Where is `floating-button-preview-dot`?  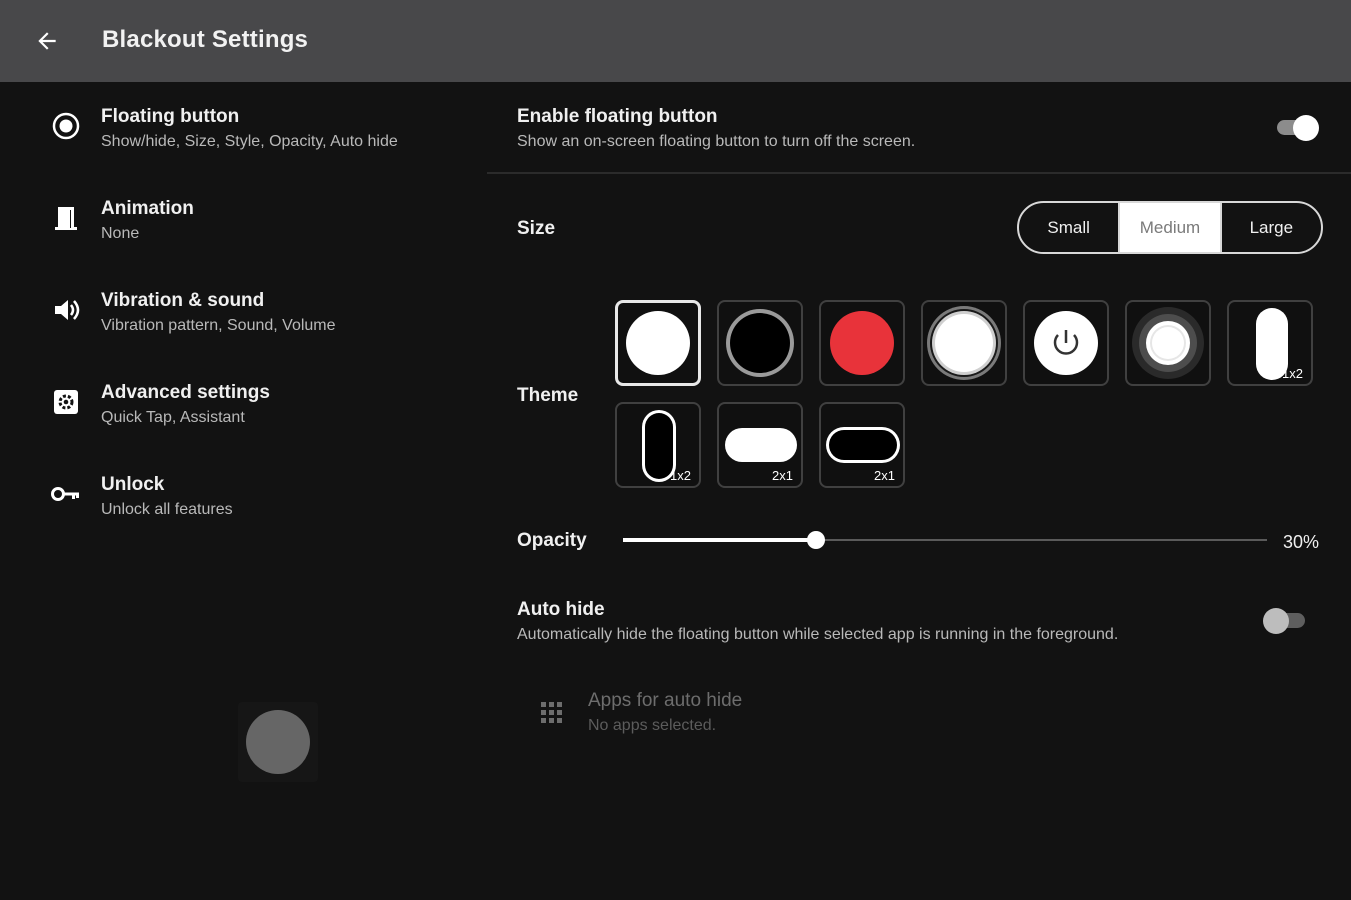 floating-button-preview-dot is located at coordinates (278, 742).